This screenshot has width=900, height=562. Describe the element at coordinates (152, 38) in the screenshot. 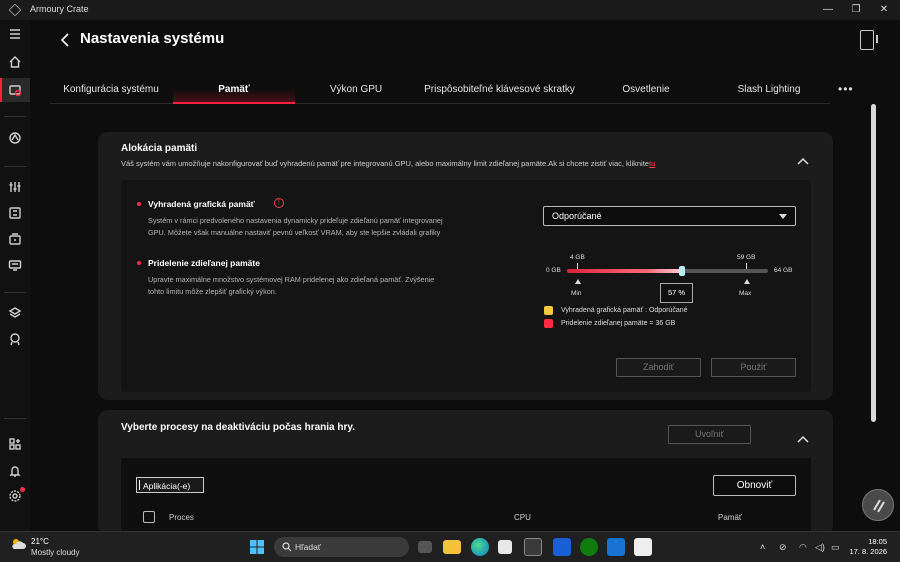

I see `page-title: Nastavenia systému` at that location.